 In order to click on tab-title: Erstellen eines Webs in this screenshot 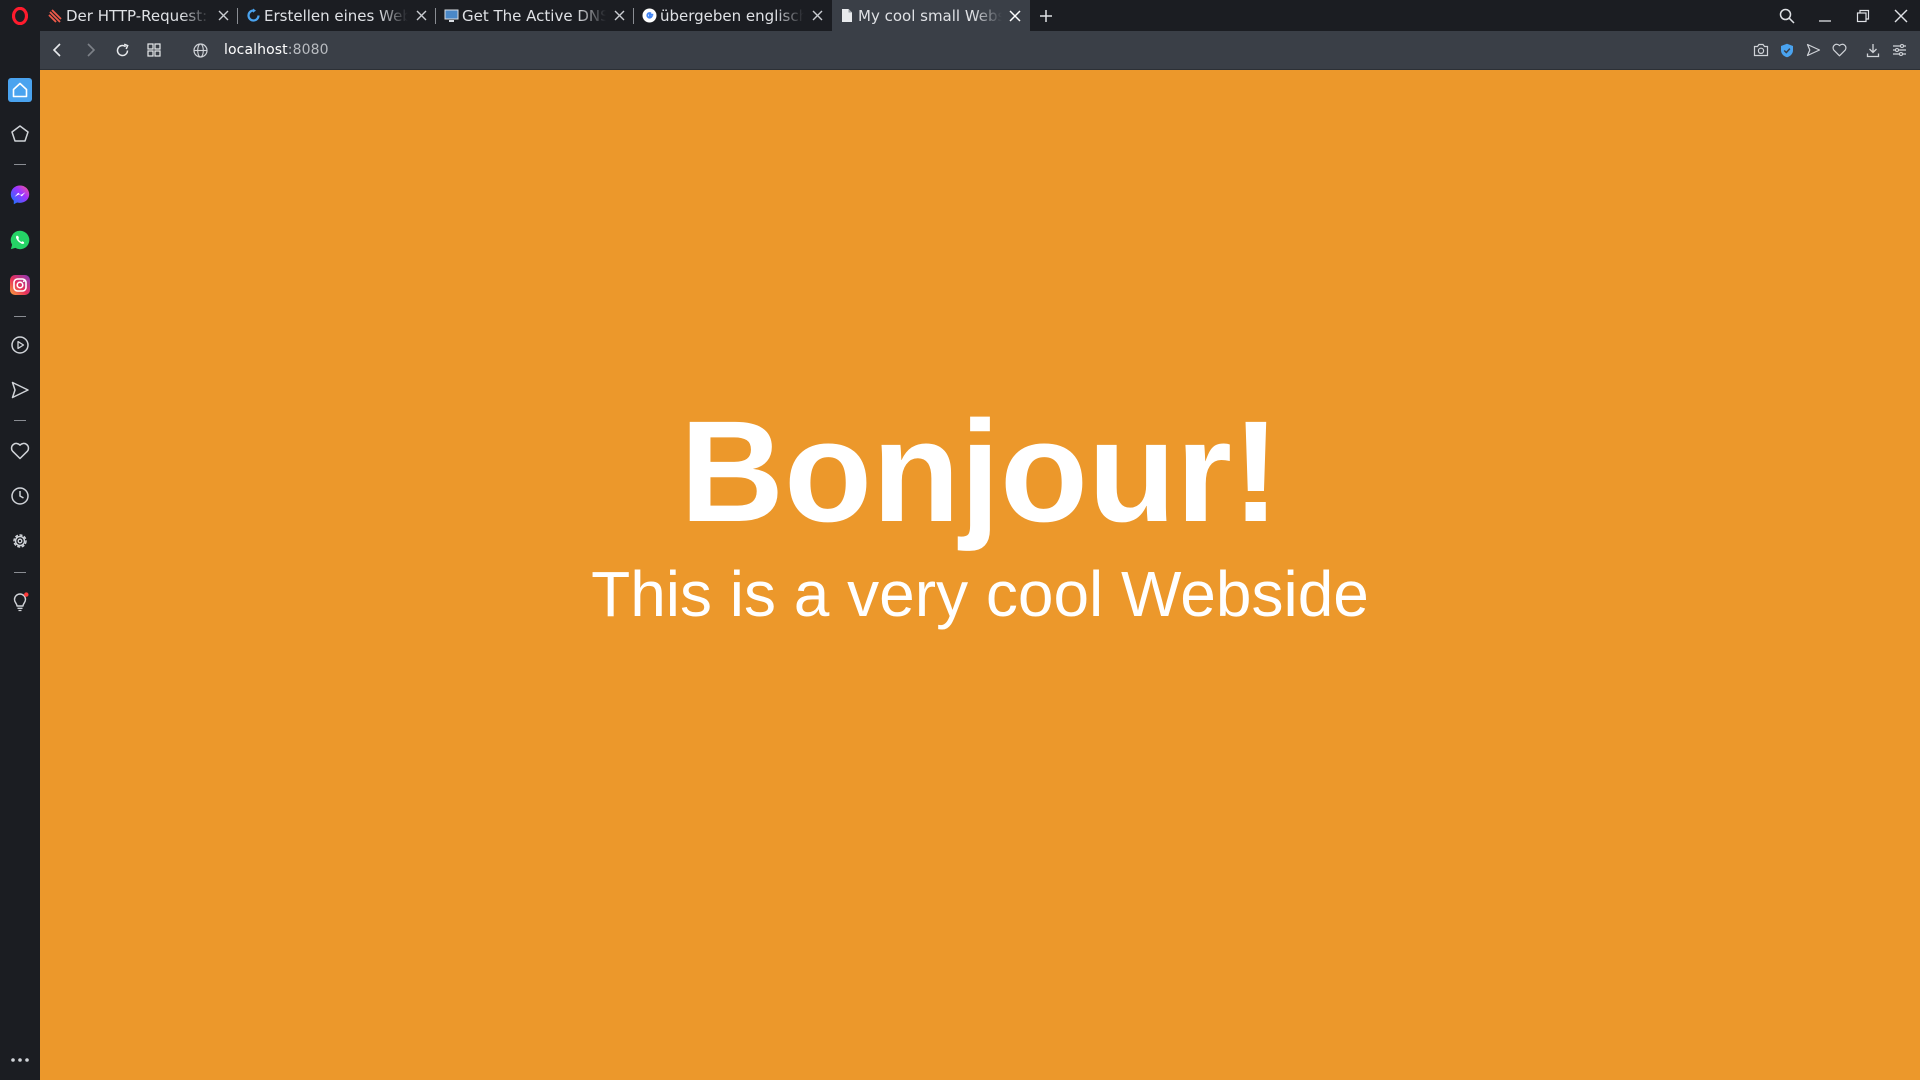, I will do `click(336, 15)`.